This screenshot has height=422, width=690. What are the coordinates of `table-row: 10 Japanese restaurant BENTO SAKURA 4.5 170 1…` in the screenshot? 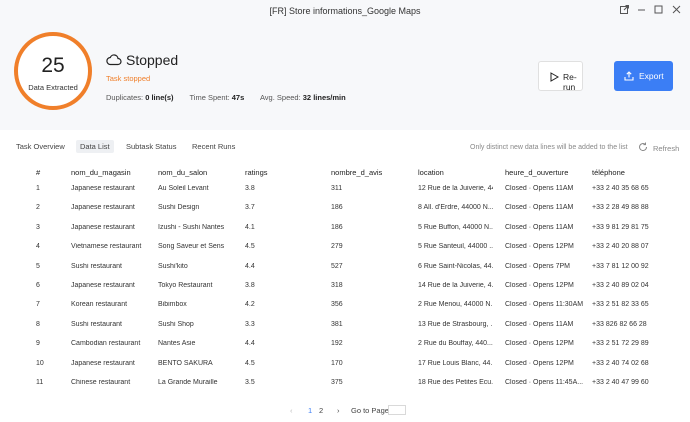 It's located at (345, 366).